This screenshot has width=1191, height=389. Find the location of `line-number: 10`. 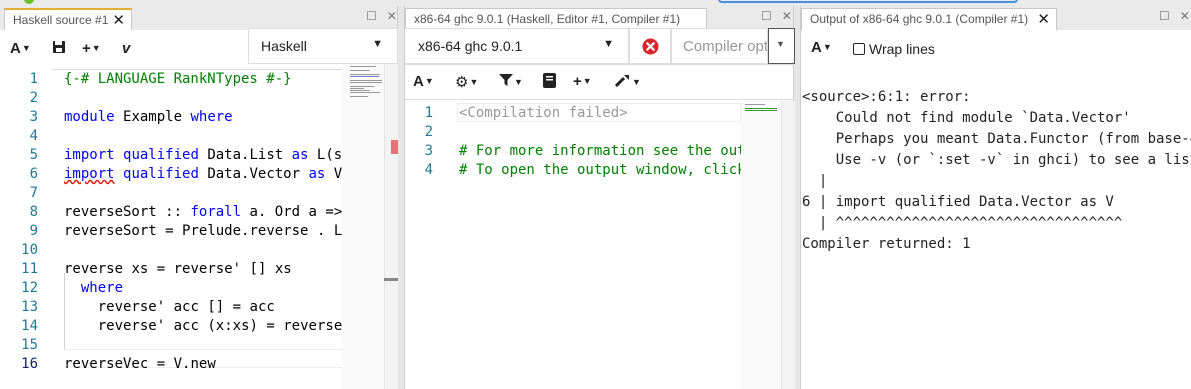

line-number: 10 is located at coordinates (29, 250).